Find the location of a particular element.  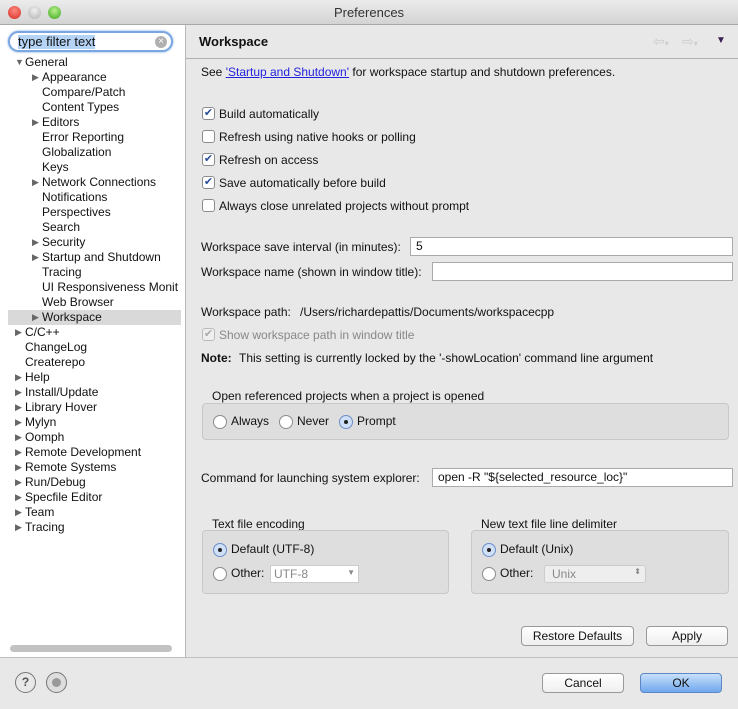

tree-item: Web Browser is located at coordinates (86, 302).